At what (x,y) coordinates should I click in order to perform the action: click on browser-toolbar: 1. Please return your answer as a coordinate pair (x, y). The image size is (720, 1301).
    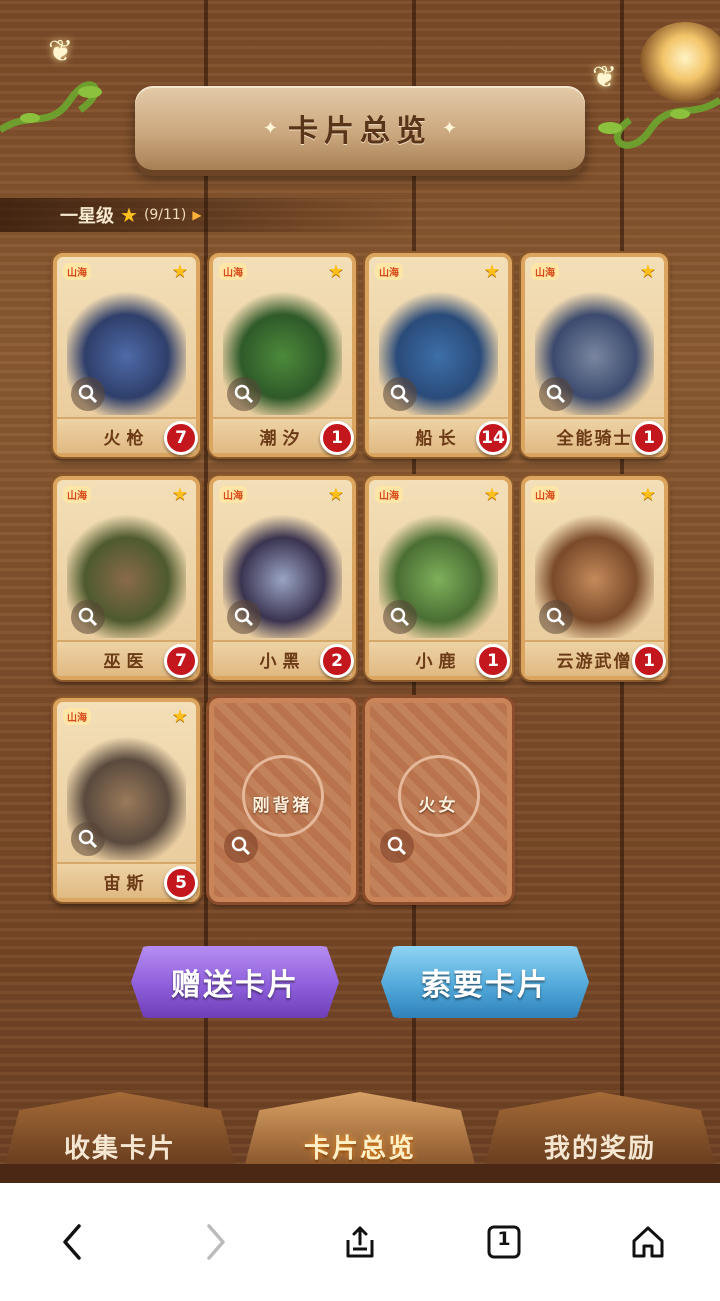
    Looking at the image, I should click on (360, 1242).